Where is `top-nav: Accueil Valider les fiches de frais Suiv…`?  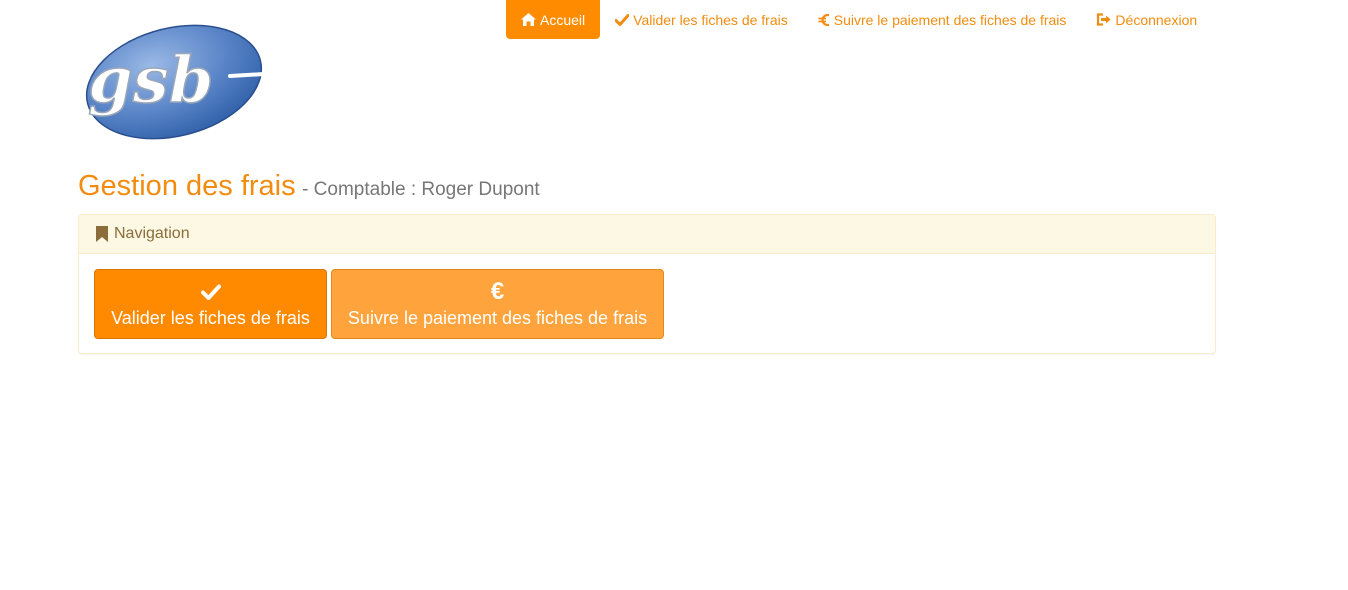
top-nav: Accueil Valider les fiches de frais Suiv… is located at coordinates (859, 19).